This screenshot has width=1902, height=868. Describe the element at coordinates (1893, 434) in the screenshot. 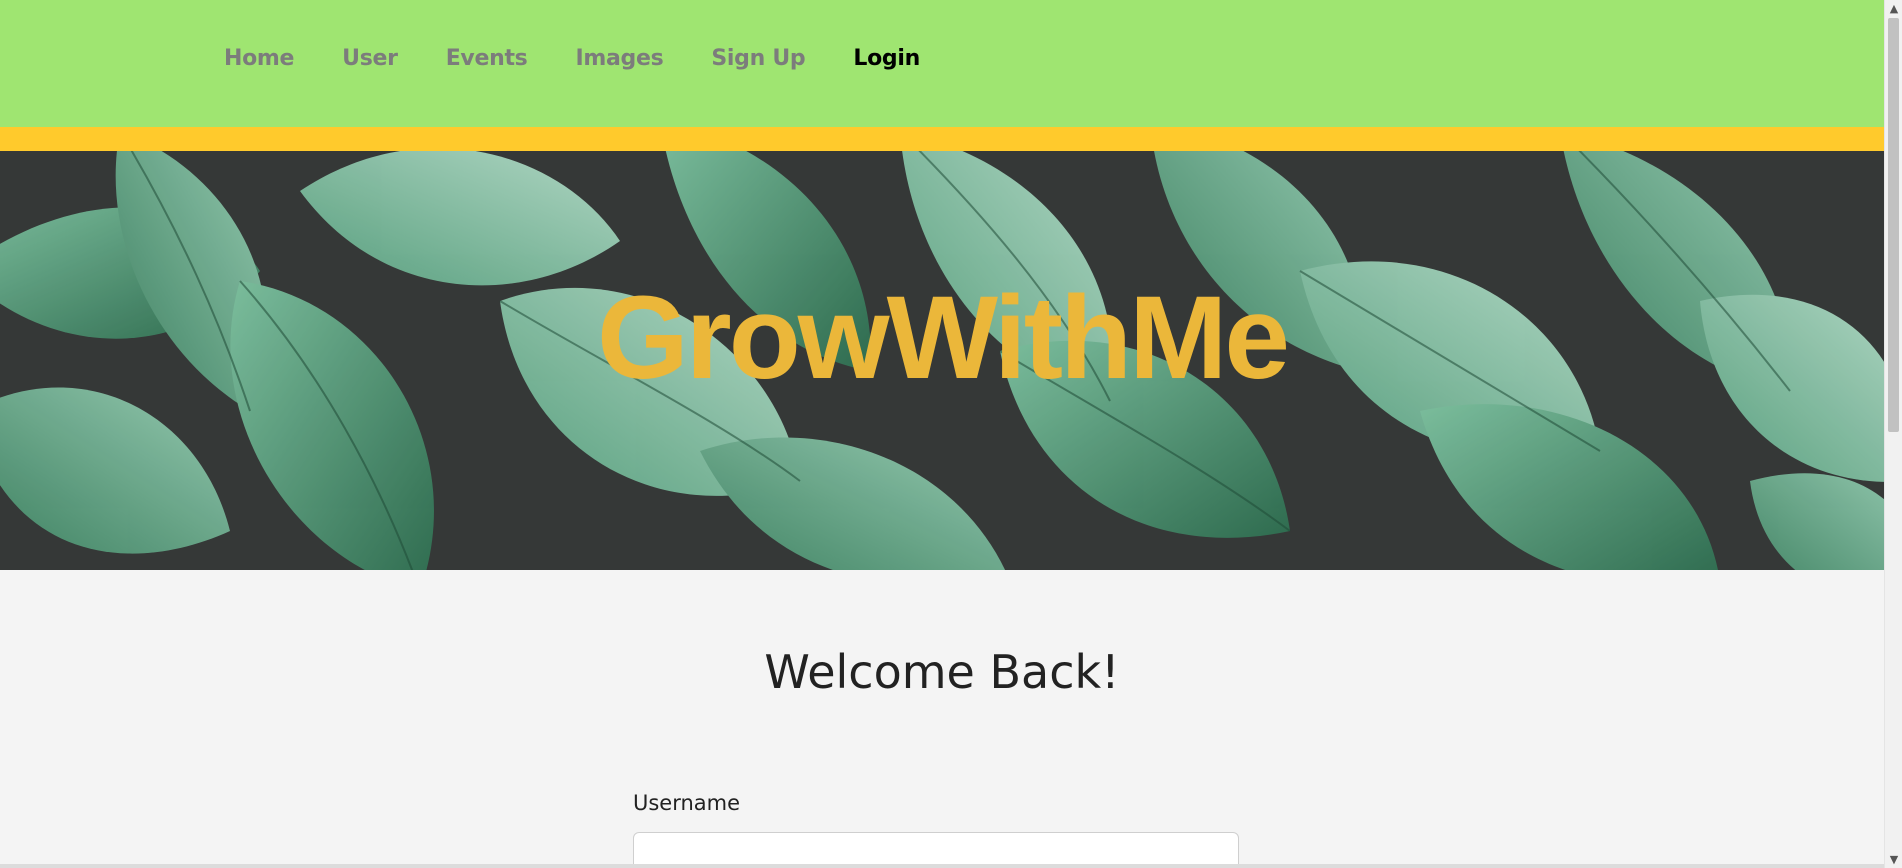

I see `vertical-scrollbar: ▲ ▼` at that location.